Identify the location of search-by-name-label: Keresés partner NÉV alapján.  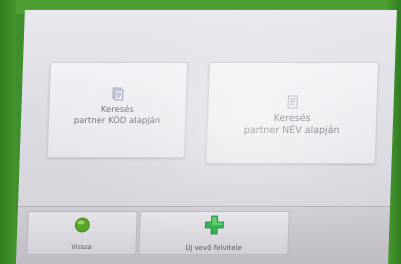
(291, 124).